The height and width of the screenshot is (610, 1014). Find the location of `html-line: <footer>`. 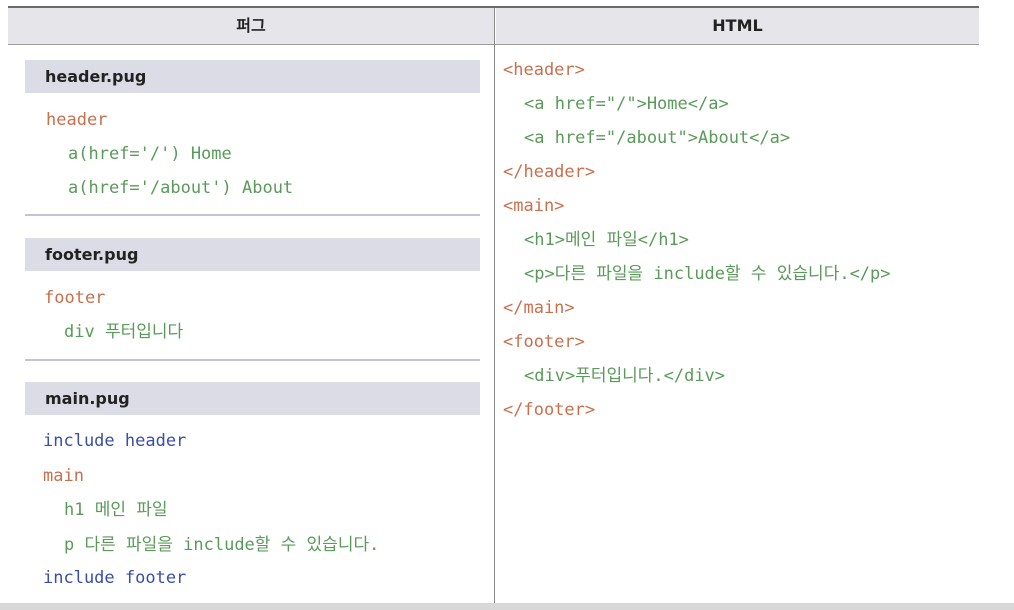

html-line: <footer> is located at coordinates (544, 342).